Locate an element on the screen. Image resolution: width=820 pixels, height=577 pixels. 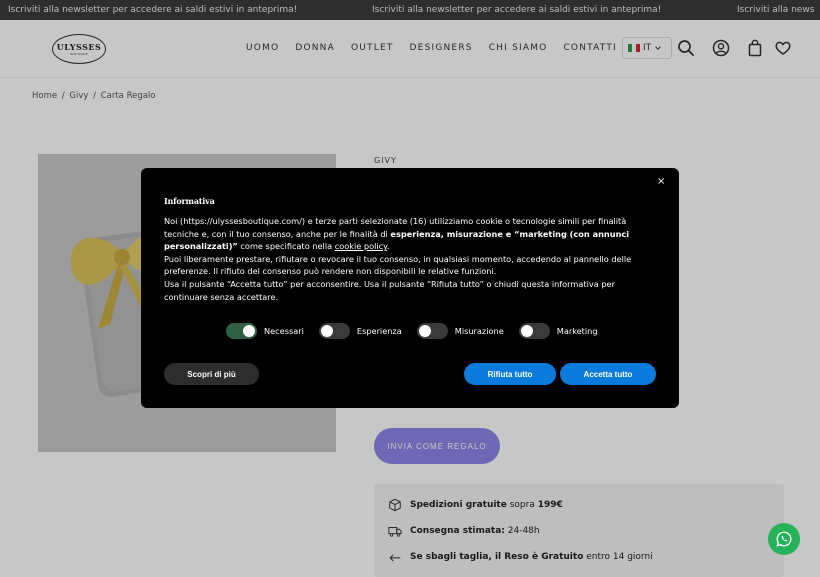
toggle-label: Esperienza is located at coordinates (379, 331).